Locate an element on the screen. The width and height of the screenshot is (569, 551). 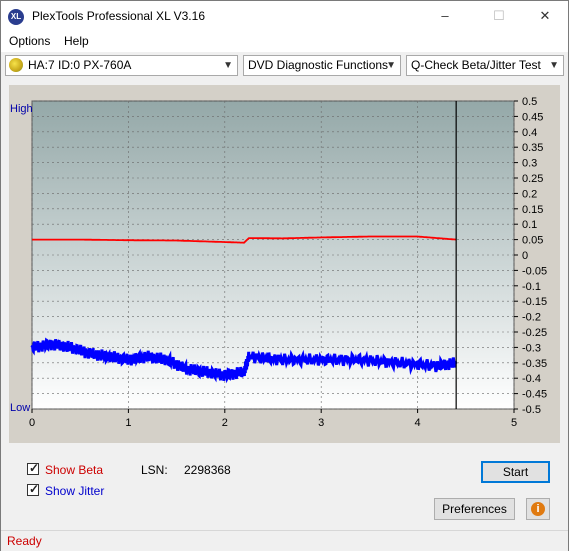
y-tick-label: 0.5 is located at coordinates (529, 102).